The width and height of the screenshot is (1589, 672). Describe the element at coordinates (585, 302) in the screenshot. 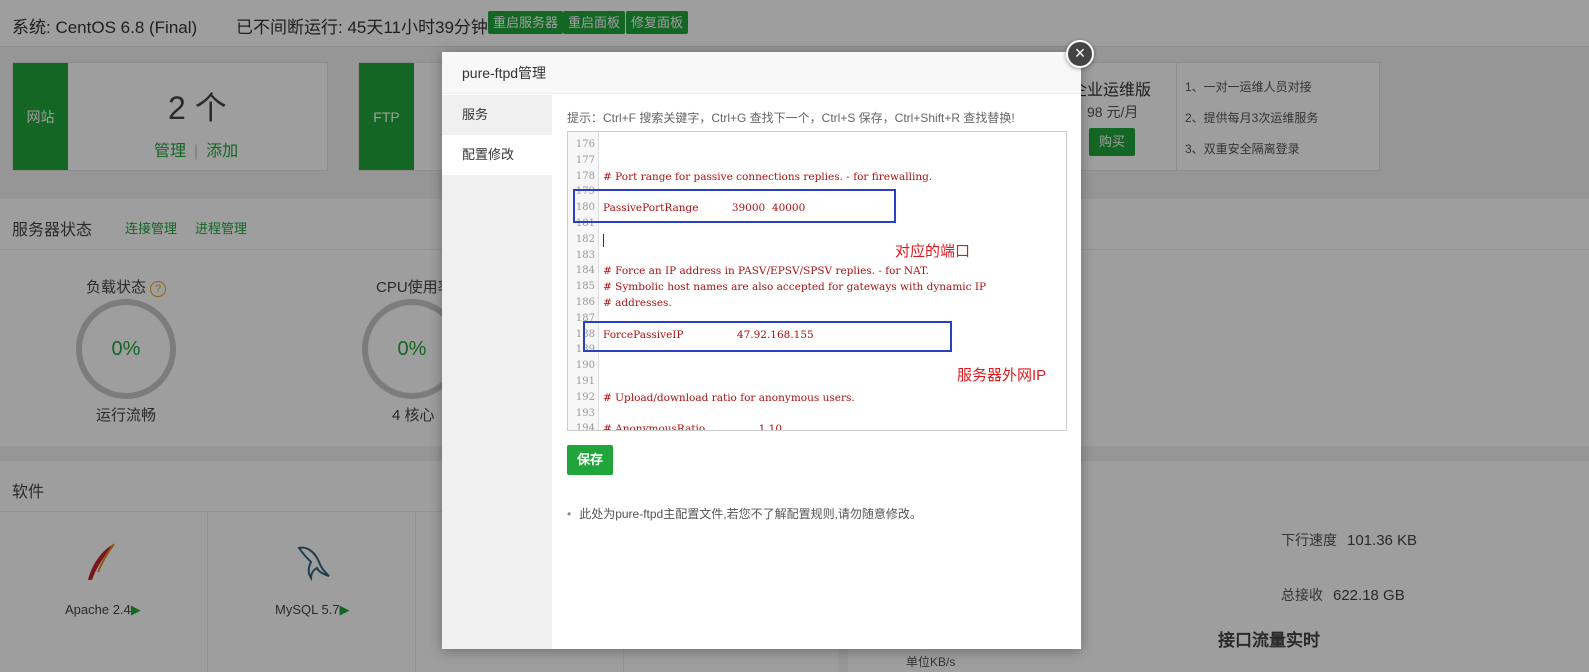

I see `line-number: 186` at that location.